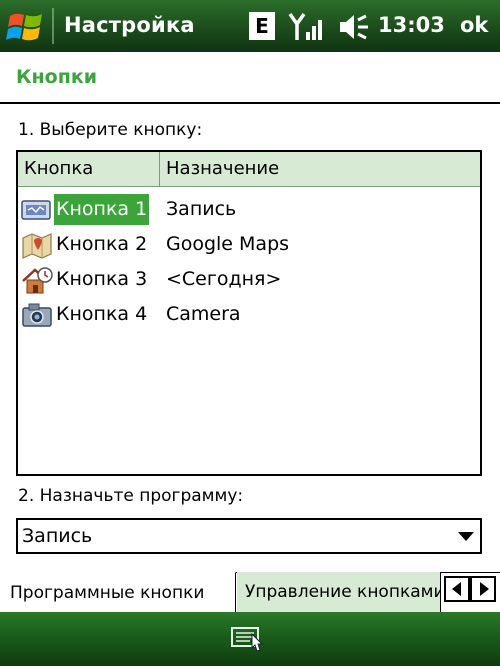  What do you see at coordinates (36, 210) in the screenshot?
I see `recorder-icon` at bounding box center [36, 210].